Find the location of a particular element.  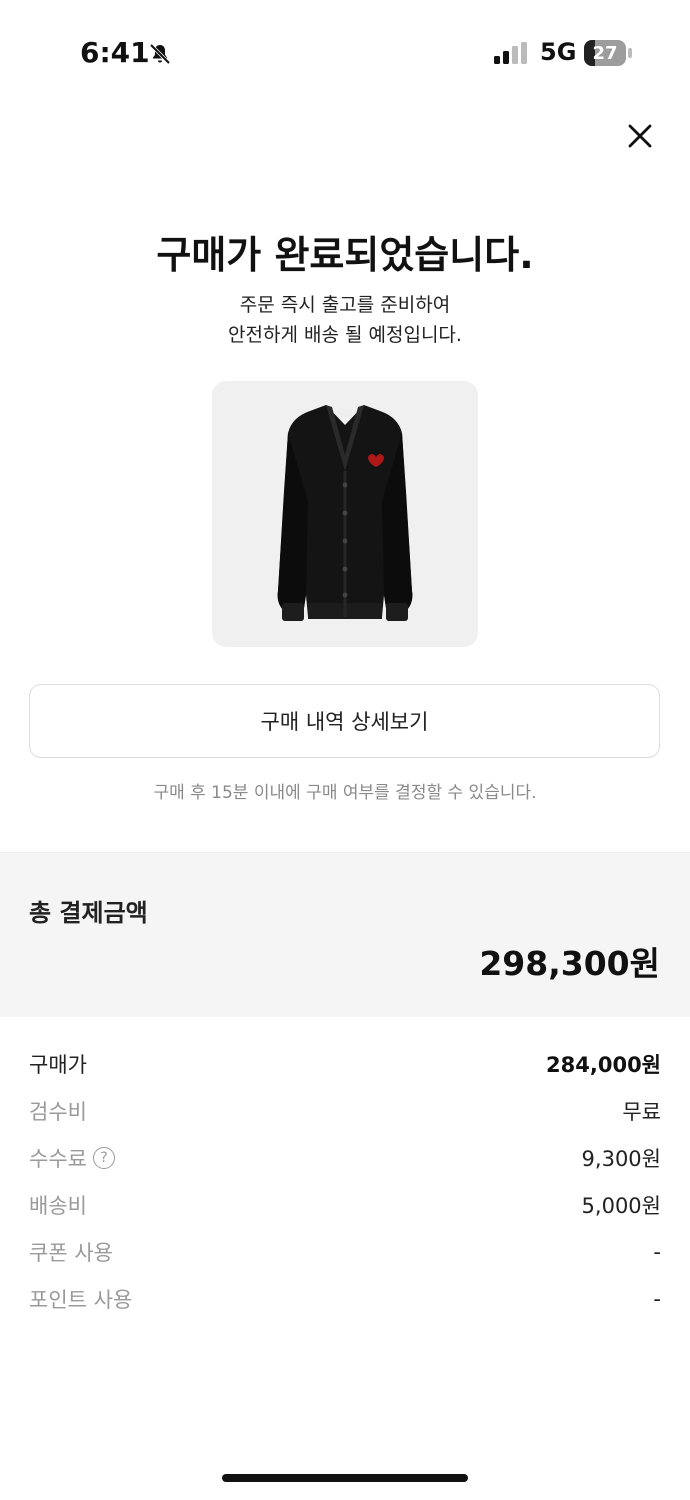

breakdown-value: 무료 is located at coordinates (641, 1111).